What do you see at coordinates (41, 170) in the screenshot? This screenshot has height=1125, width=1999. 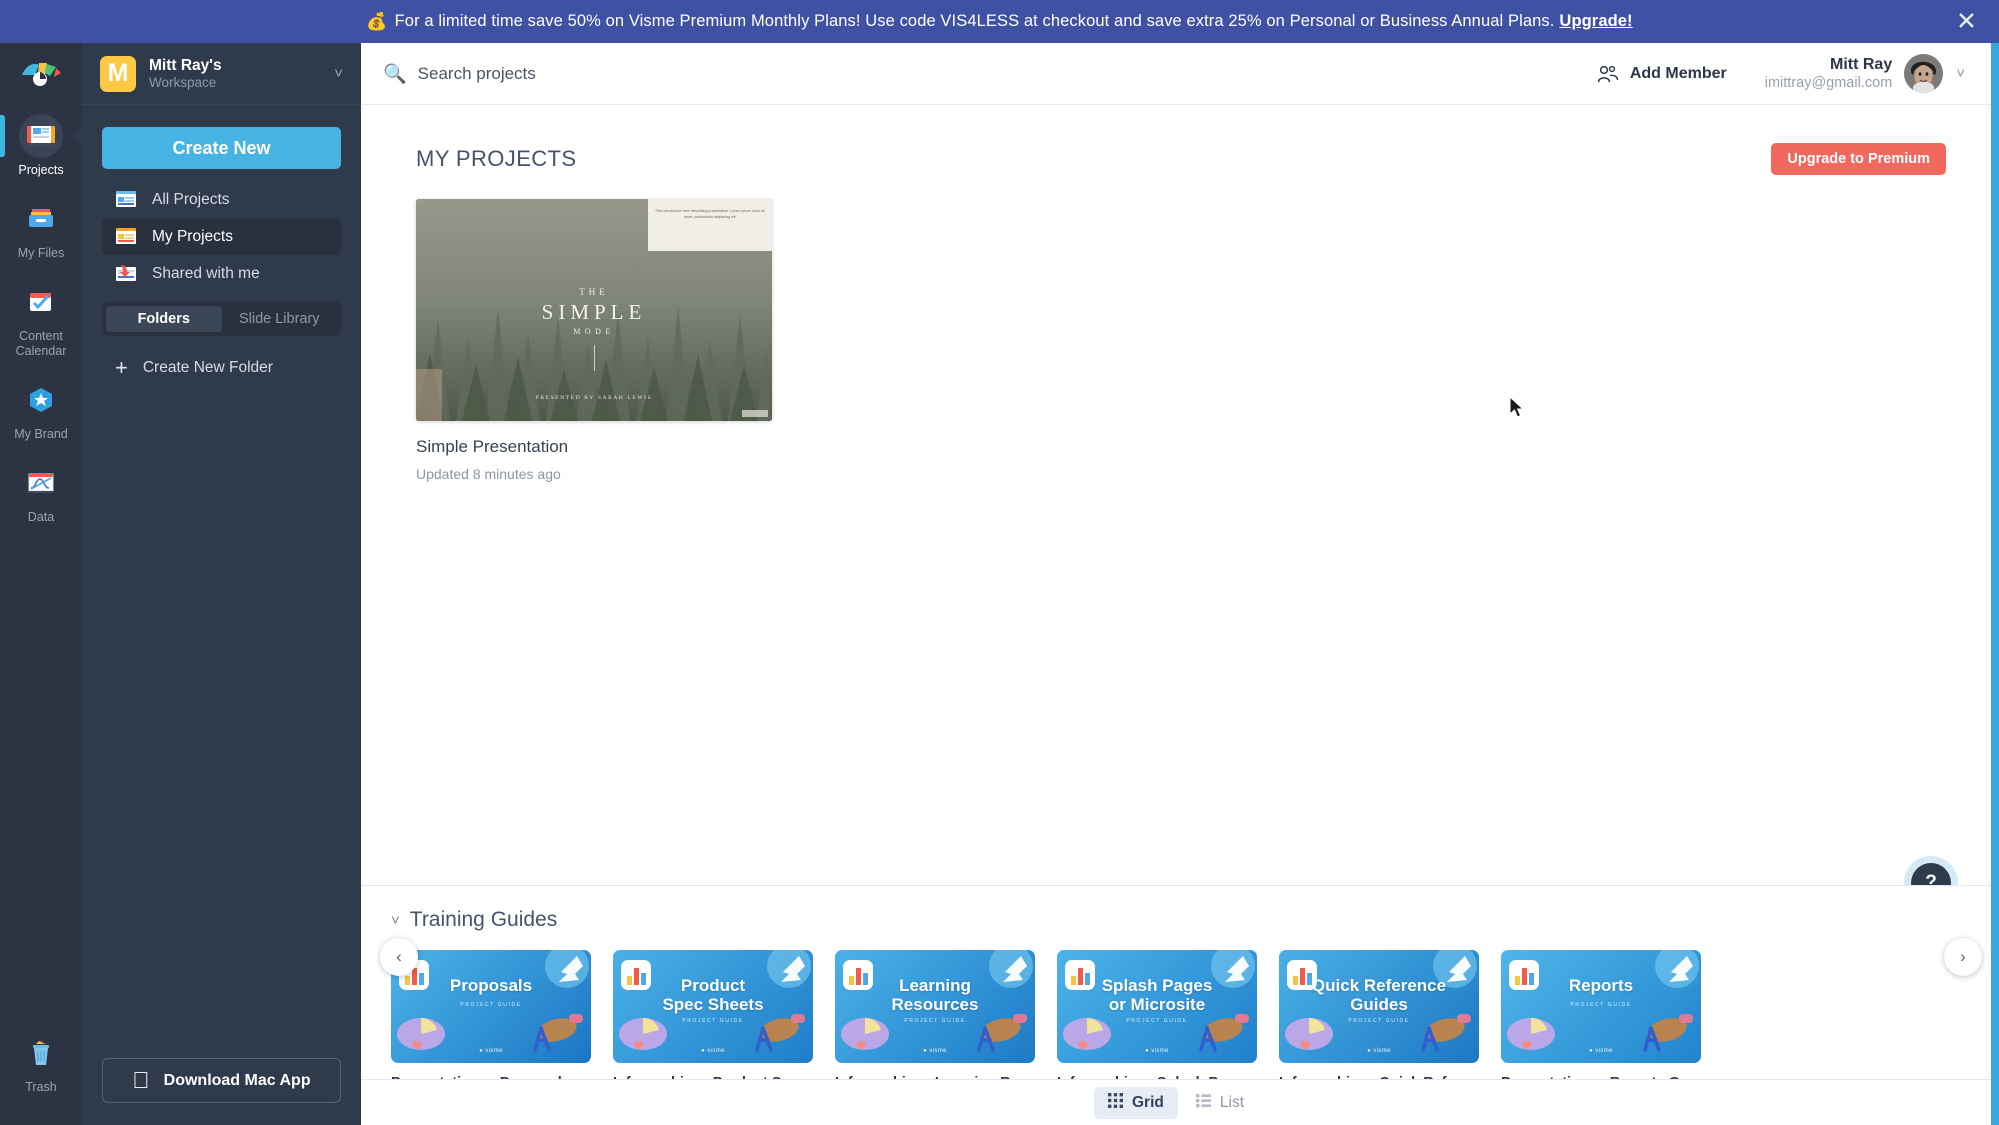 I see `sidebar-item-label: Projects` at bounding box center [41, 170].